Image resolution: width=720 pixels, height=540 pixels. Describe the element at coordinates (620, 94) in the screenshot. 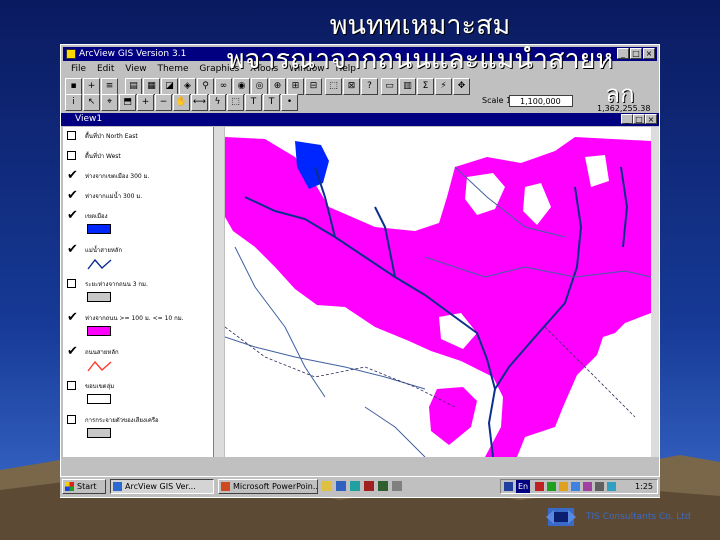

I see `slide-title-line3: ลก` at that location.